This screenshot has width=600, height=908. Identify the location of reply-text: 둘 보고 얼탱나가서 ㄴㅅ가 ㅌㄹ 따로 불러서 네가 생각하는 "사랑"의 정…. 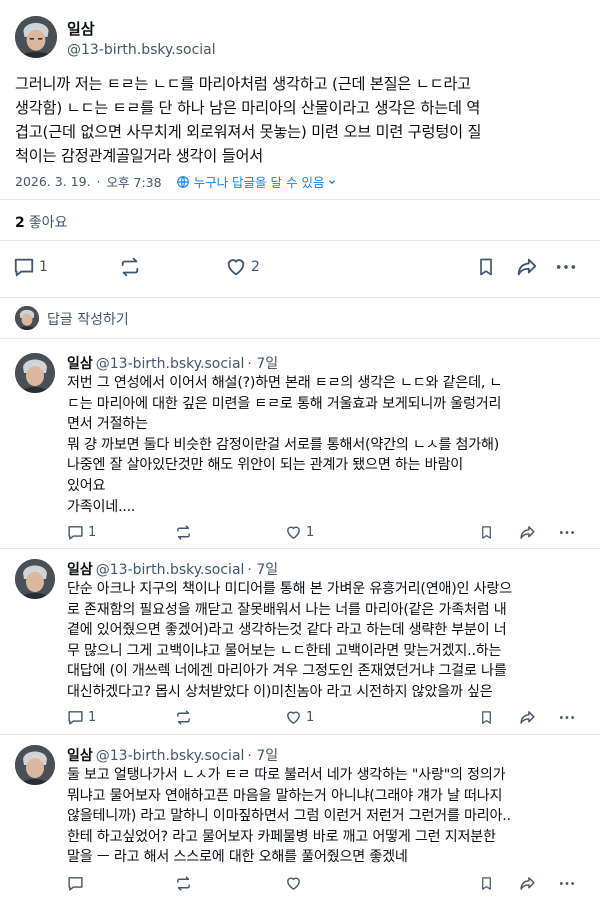
(327, 816).